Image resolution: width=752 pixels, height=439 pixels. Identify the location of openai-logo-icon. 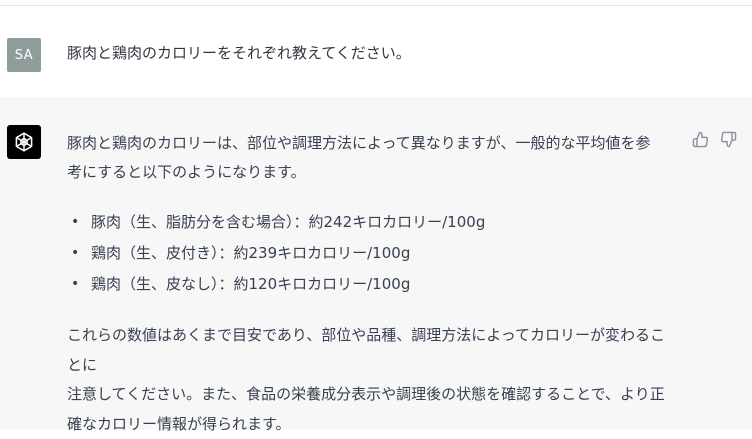
(24, 142).